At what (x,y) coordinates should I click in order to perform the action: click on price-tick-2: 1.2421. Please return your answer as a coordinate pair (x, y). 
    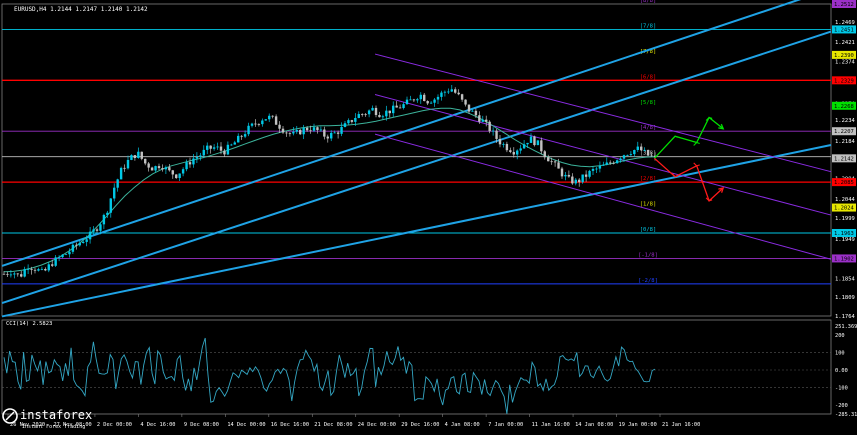
    Looking at the image, I should click on (845, 43).